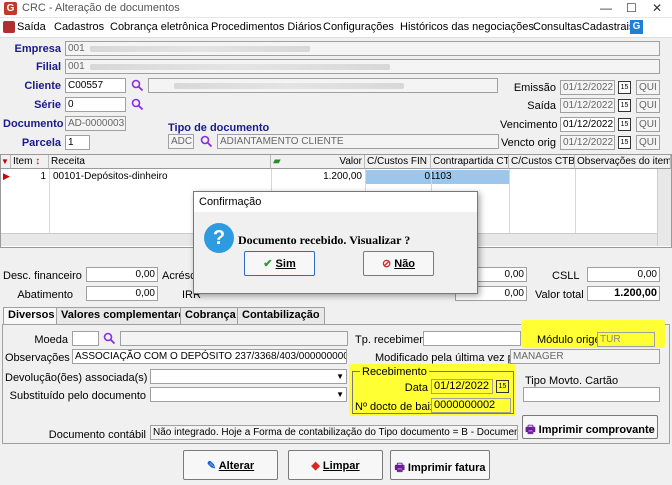 The image size is (672, 485). Describe the element at coordinates (587, 124) in the screenshot. I see `vencimento-input: 01/12/2022` at that location.